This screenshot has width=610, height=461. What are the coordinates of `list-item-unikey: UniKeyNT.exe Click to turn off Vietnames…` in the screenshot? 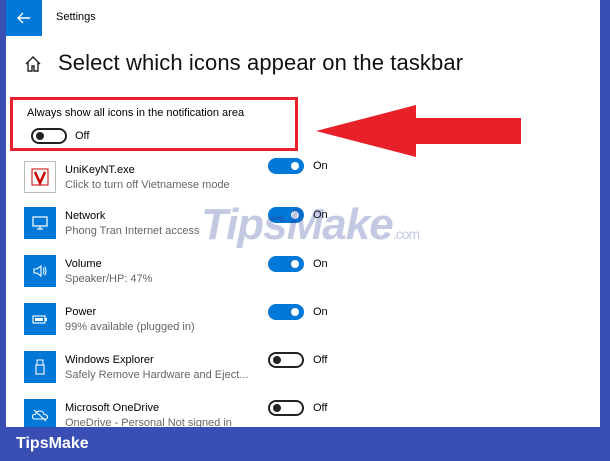 It's located at (304, 181).